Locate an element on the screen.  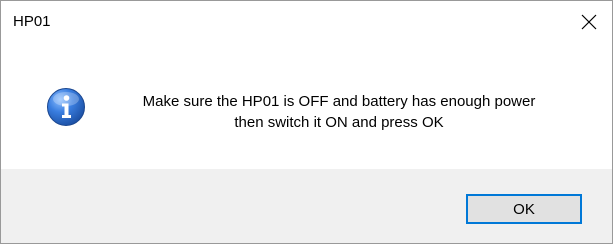
close-icon is located at coordinates (589, 22).